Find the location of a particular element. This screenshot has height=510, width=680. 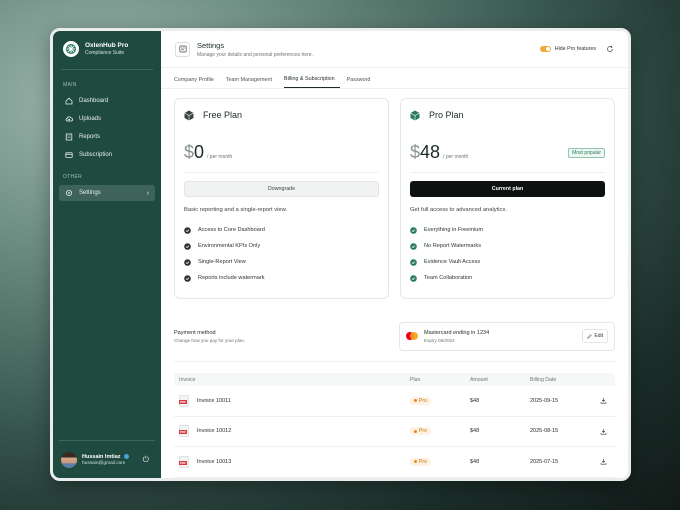

verified-badge-icon is located at coordinates (126, 456).